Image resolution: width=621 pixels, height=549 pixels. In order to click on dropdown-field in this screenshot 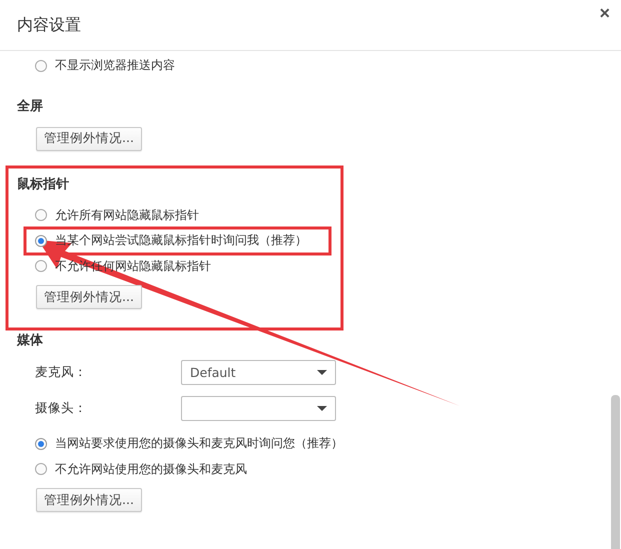, I will do `click(258, 408)`.